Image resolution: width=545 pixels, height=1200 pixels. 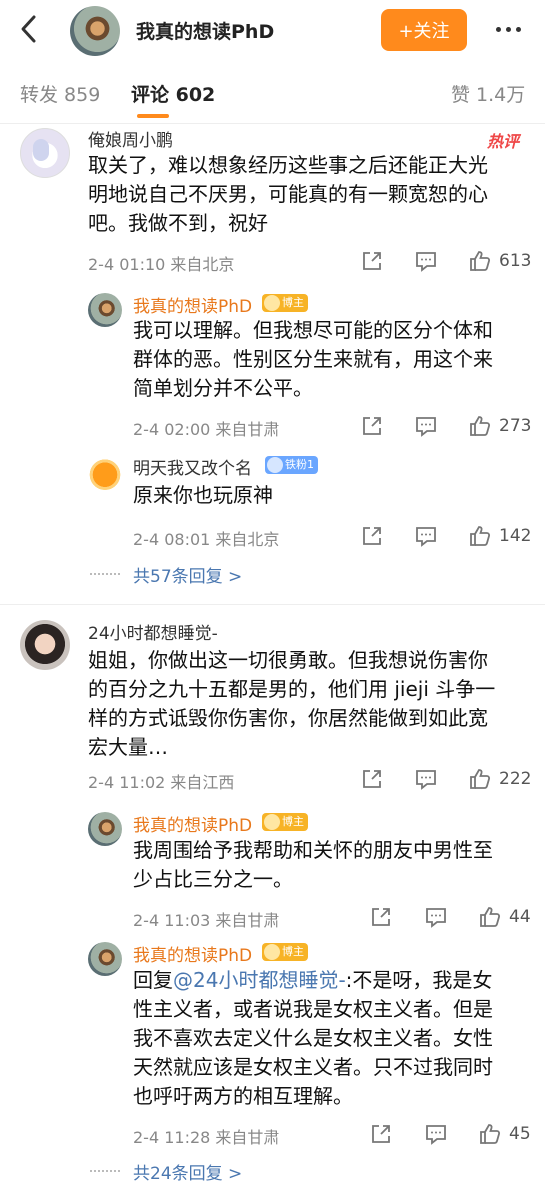 What do you see at coordinates (520, 1134) in the screenshot?
I see `like-count: 45` at bounding box center [520, 1134].